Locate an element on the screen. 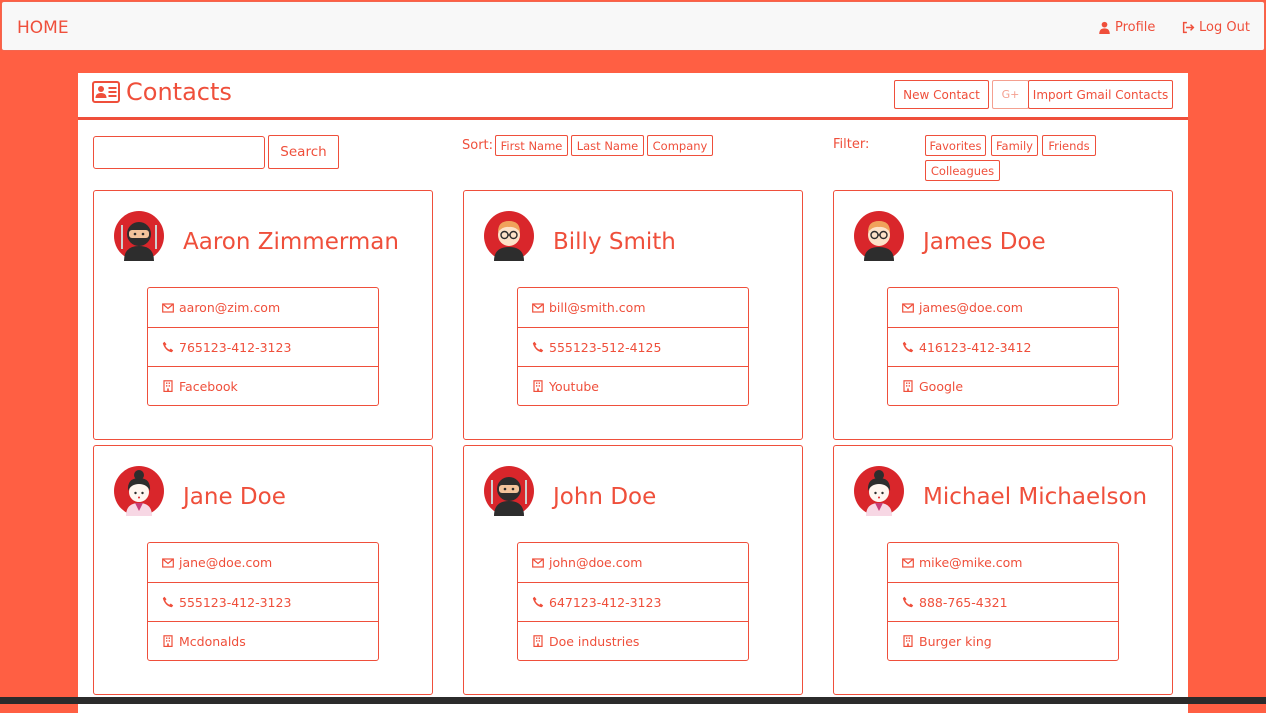 Image resolution: width=1266 pixels, height=713 pixels. sort-last-name-button: Last Name is located at coordinates (607, 145).